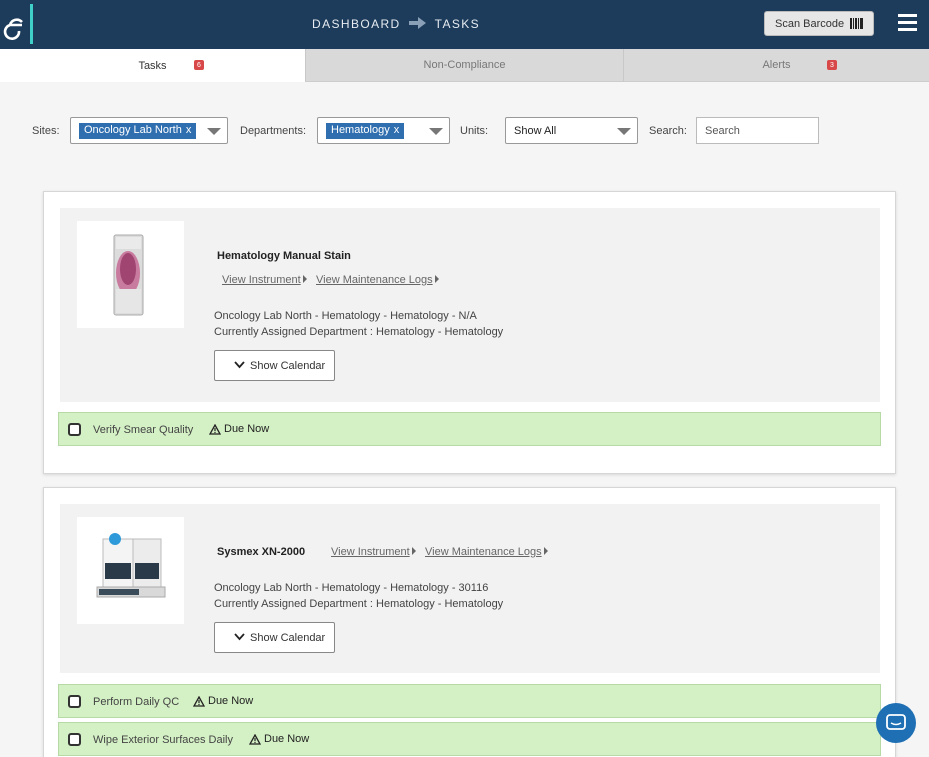  Describe the element at coordinates (46, 131) in the screenshot. I see `sites-label: Sites:` at that location.